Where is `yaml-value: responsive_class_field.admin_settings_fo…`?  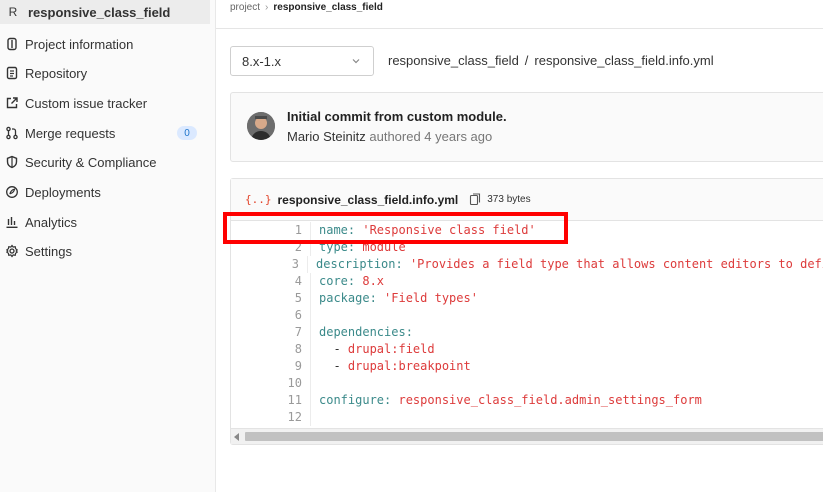 yaml-value: responsive_class_field.admin_settings_fo… is located at coordinates (546, 400).